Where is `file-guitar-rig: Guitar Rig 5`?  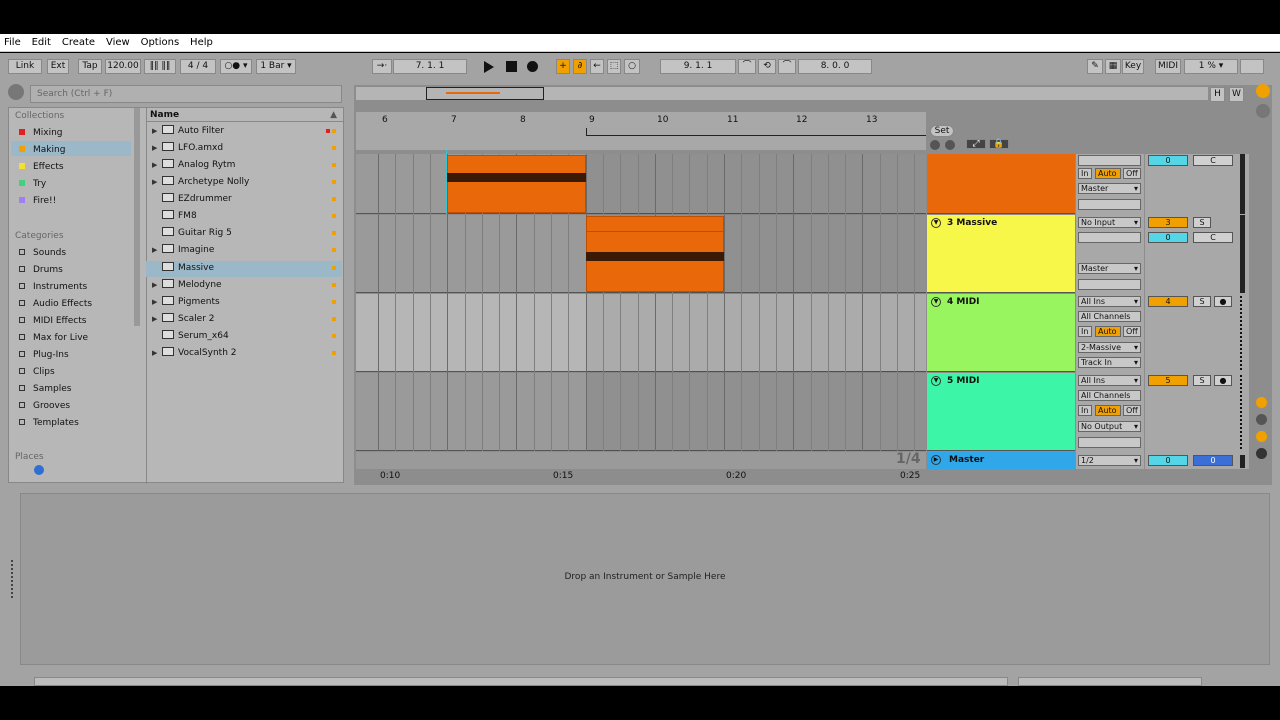
file-guitar-rig: Guitar Rig 5 is located at coordinates (247, 233).